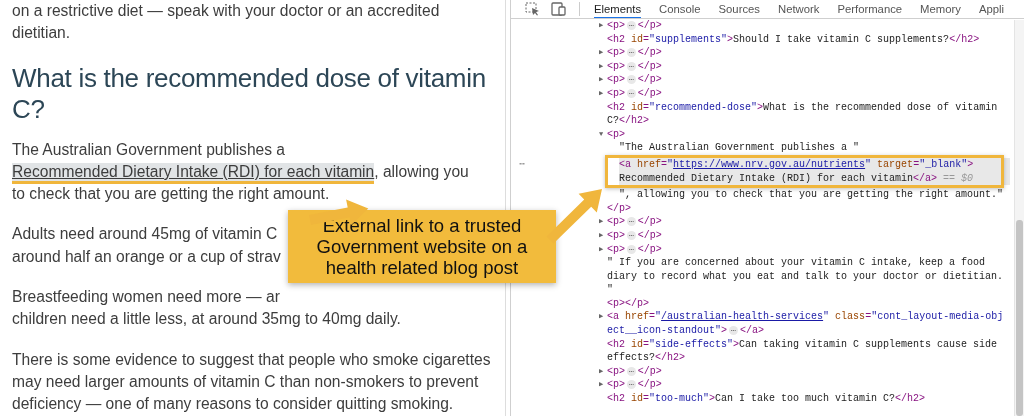 Image resolution: width=1024 pixels, height=416 pixels. Describe the element at coordinates (808, 331) in the screenshot. I see `code-line: ect__icon-standout"> ⋯ </a>` at that location.